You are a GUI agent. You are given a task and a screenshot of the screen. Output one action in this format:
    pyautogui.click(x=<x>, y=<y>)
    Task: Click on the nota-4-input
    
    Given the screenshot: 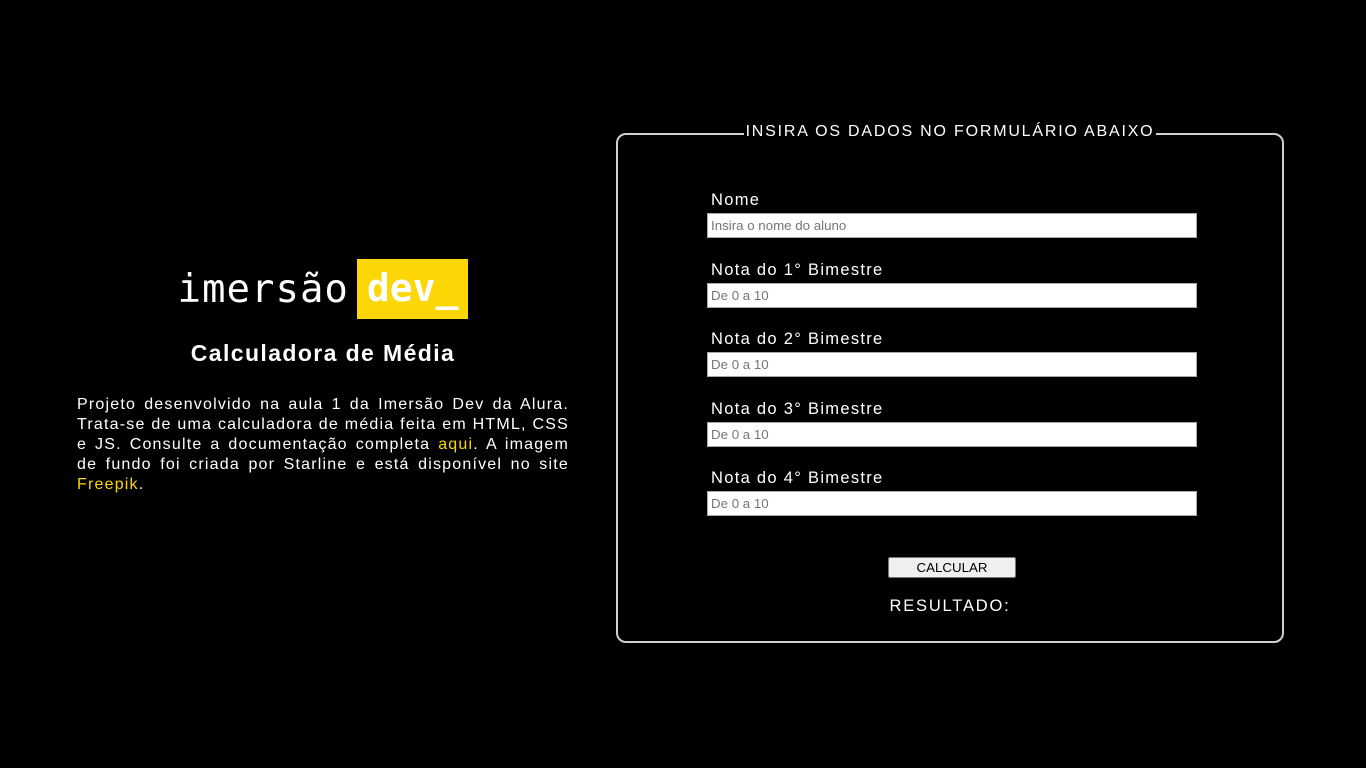 What is the action you would take?
    pyautogui.click(x=952, y=503)
    